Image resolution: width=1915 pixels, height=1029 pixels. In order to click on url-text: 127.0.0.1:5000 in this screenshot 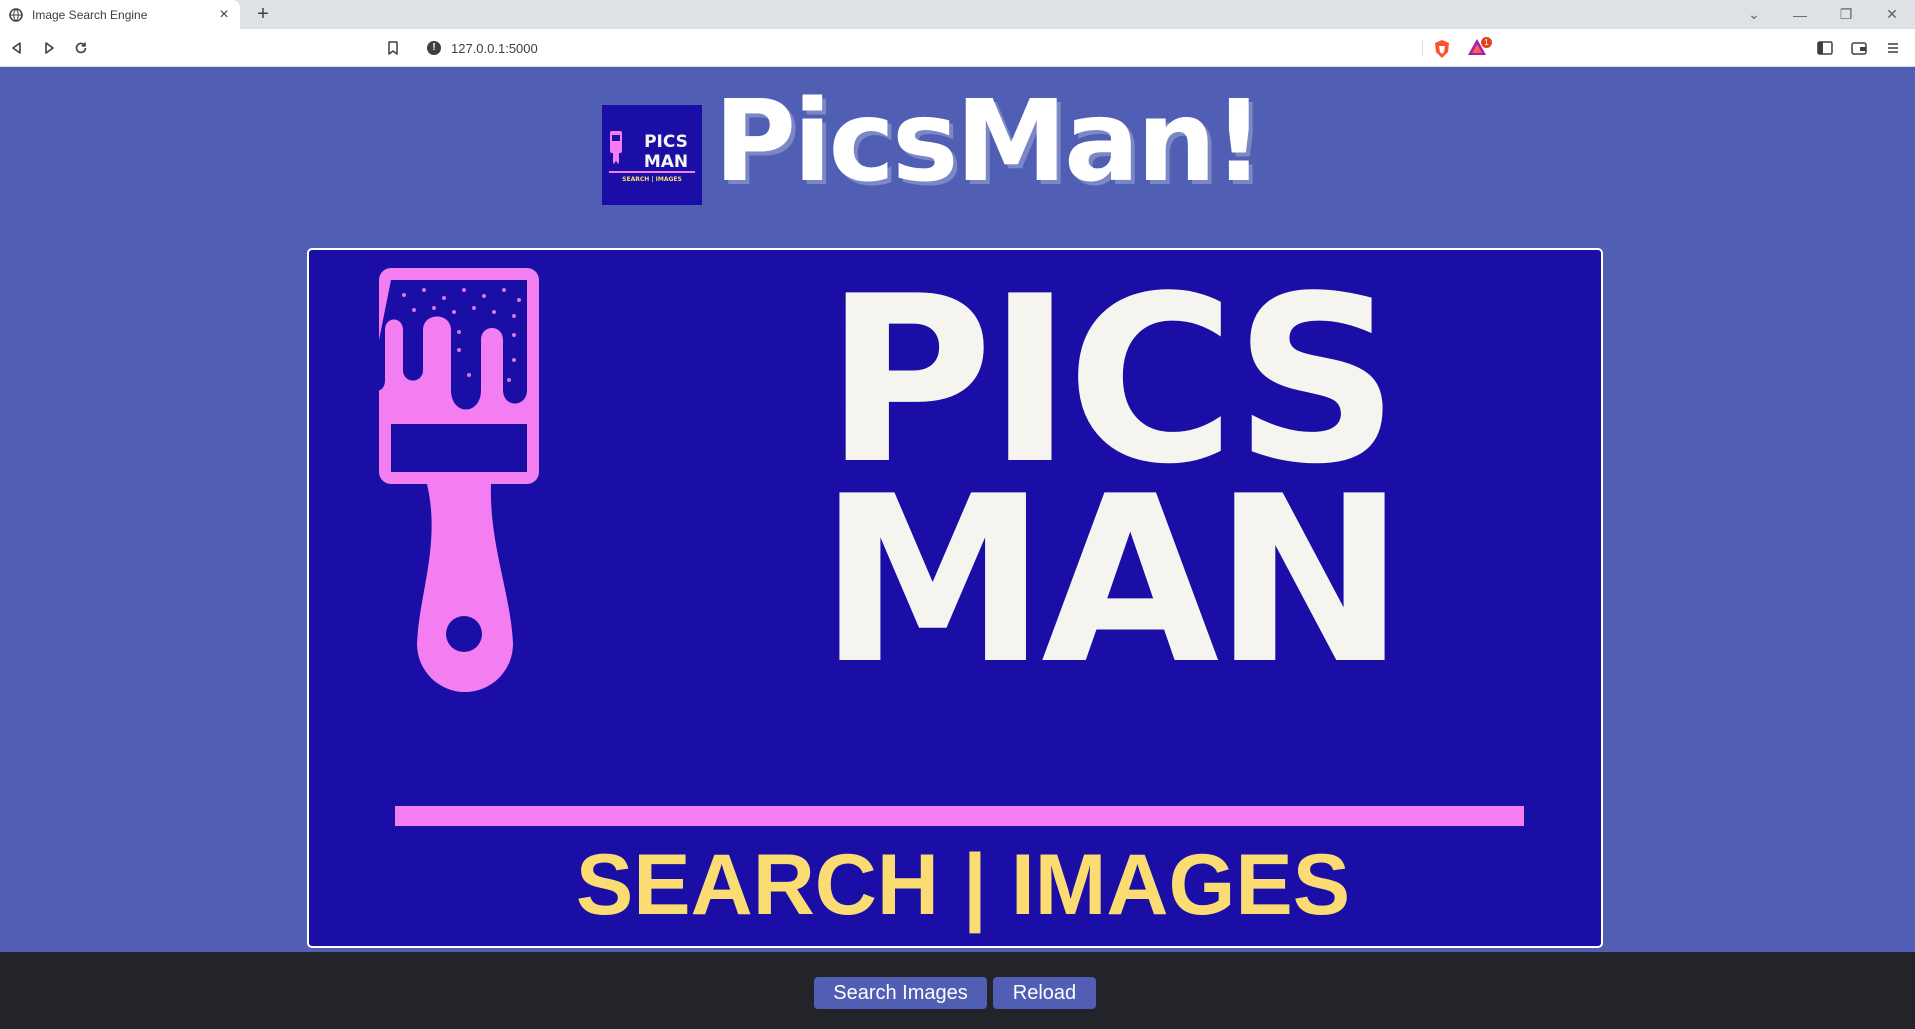, I will do `click(494, 48)`.